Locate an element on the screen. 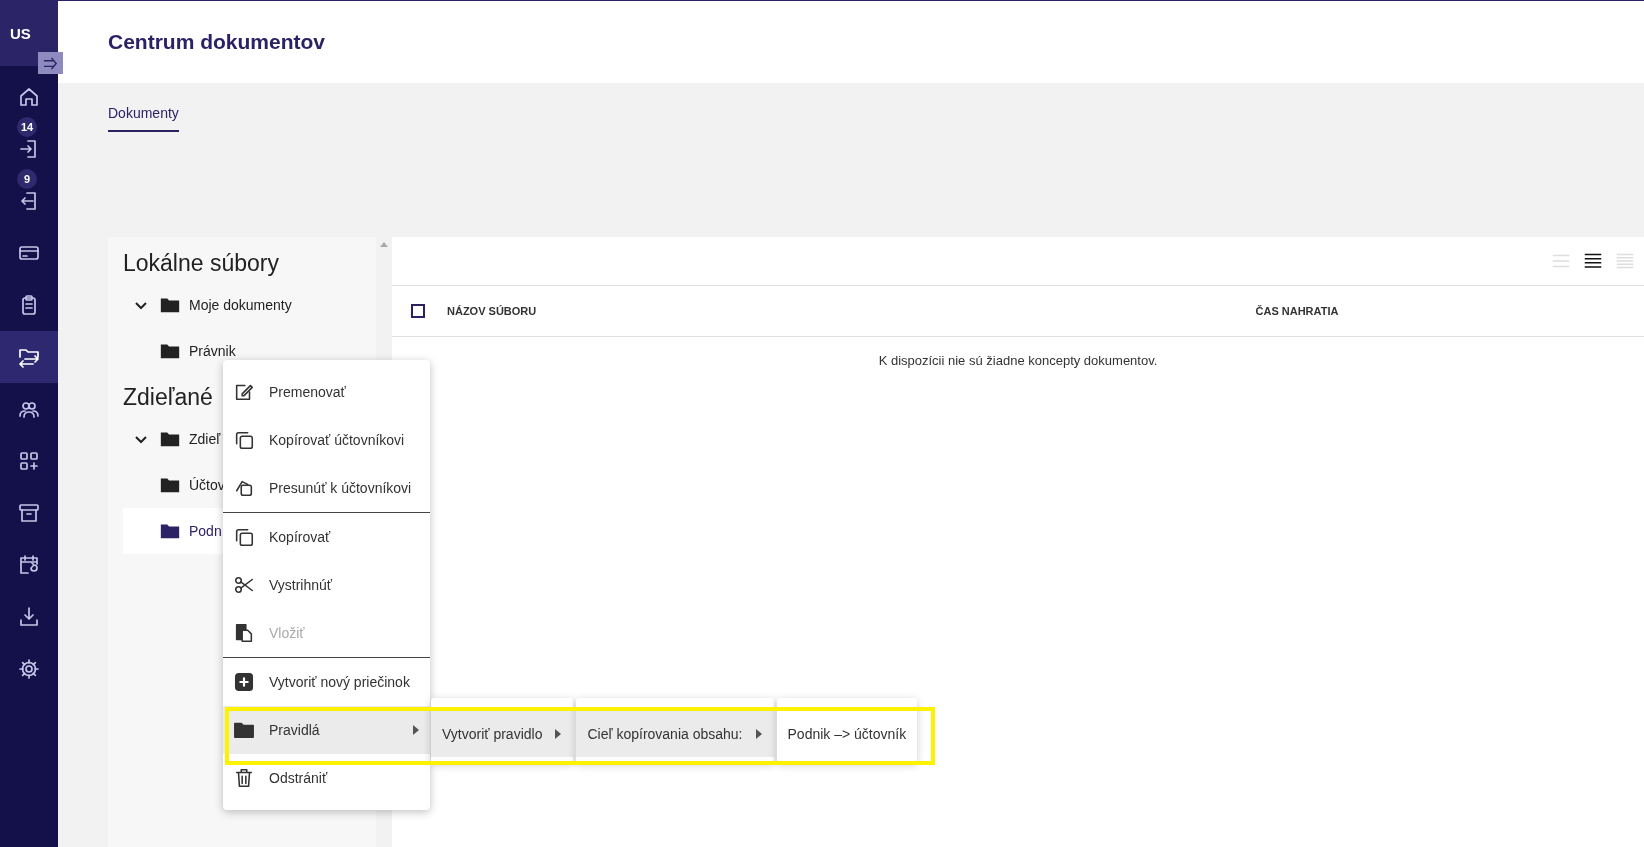 This screenshot has height=847, width=1644. page-title: Centrum dokumentov is located at coordinates (216, 42).